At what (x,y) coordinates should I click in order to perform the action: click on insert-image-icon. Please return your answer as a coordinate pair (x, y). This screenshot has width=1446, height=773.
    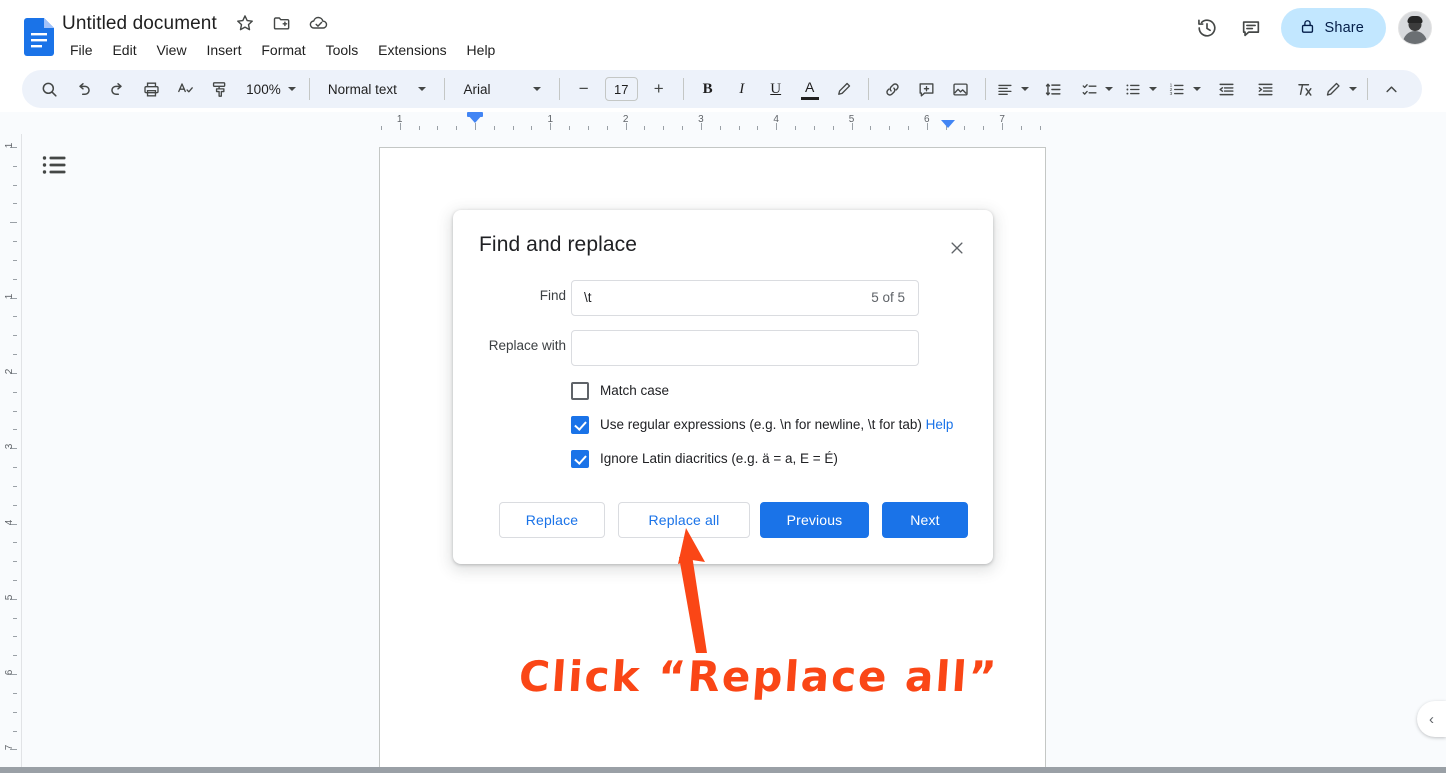
    Looking at the image, I should click on (961, 89).